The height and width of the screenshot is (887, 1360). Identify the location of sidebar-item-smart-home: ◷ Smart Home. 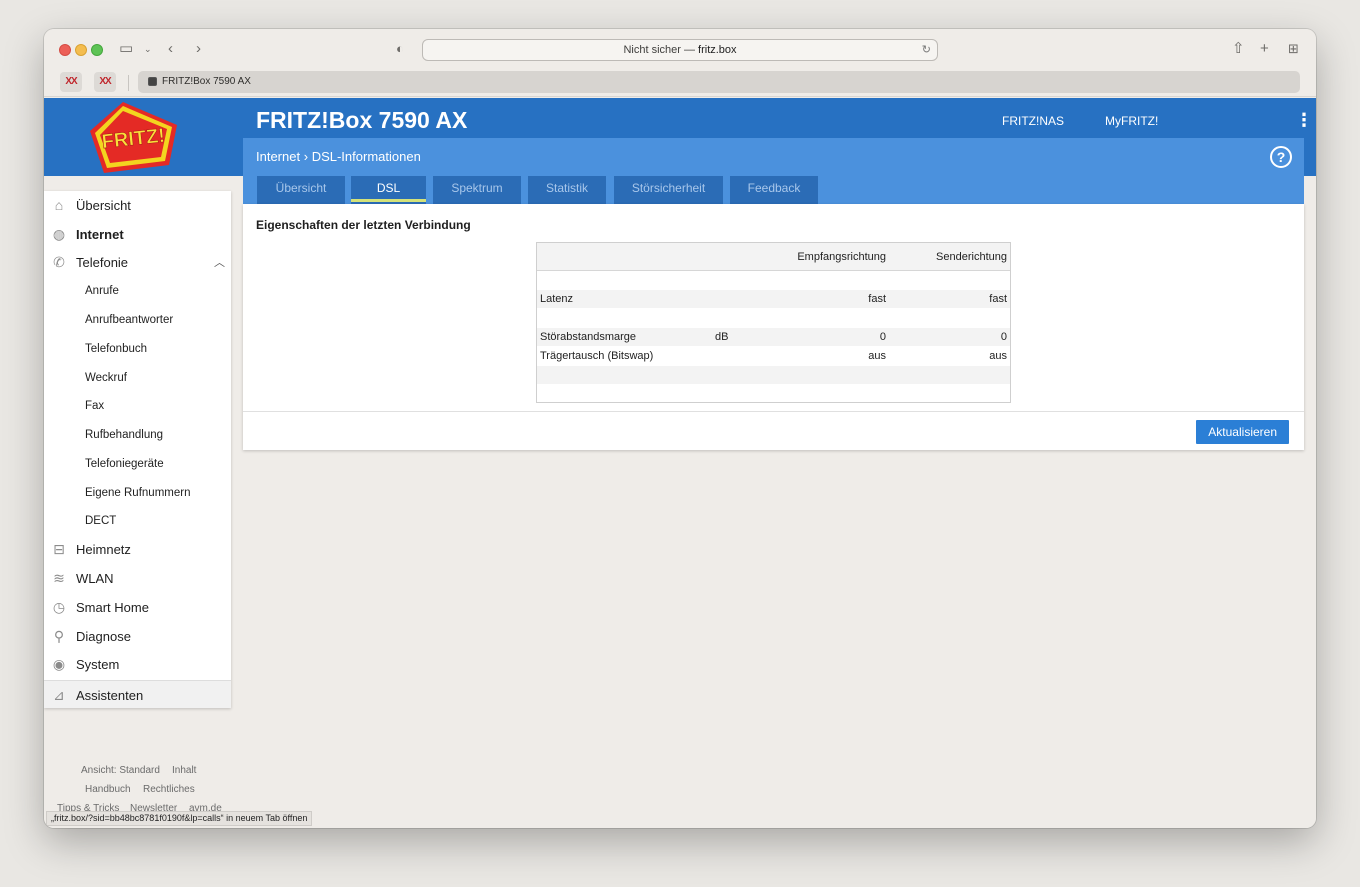
(137, 607).